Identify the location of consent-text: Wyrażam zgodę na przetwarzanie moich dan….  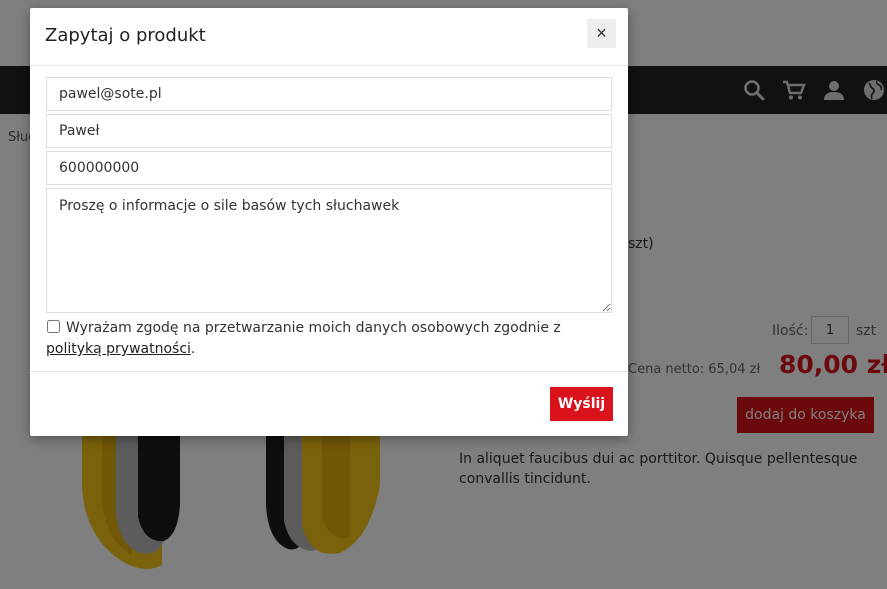
(313, 328).